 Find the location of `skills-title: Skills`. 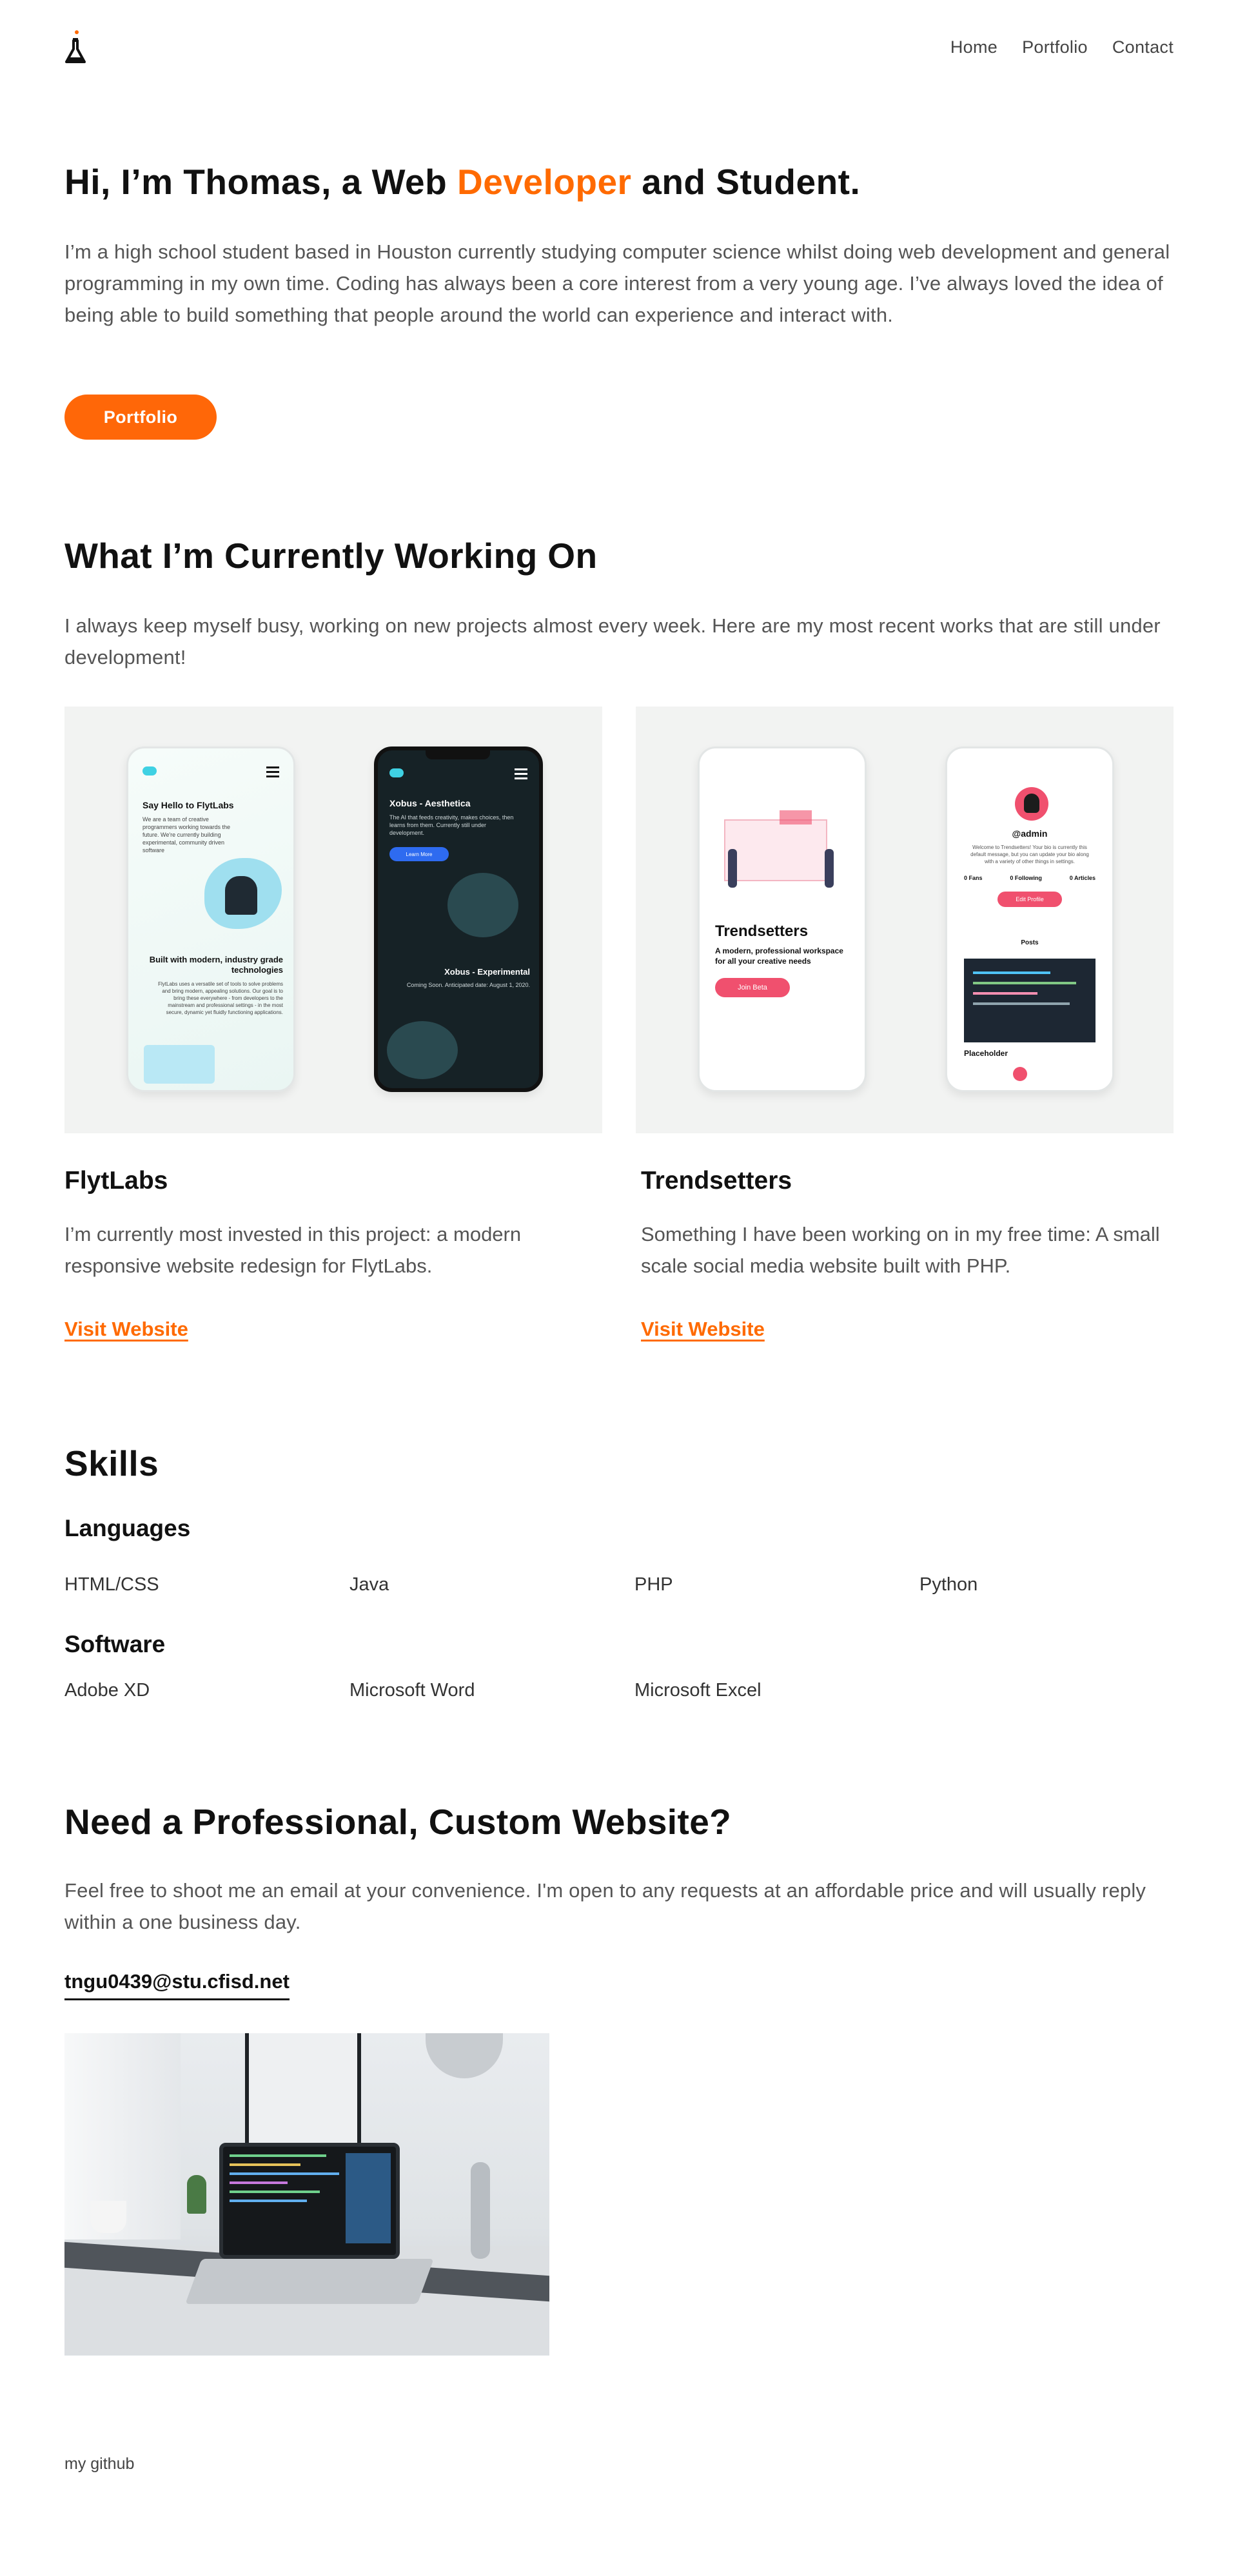

skills-title: Skills is located at coordinates (111, 1463).